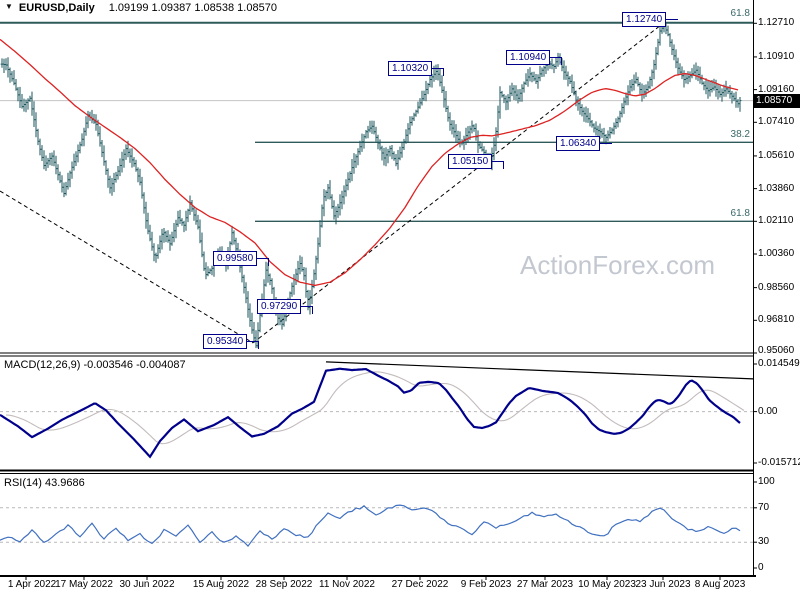 The image size is (800, 600). I want to click on rsi-axis-label: 30, so click(779, 541).